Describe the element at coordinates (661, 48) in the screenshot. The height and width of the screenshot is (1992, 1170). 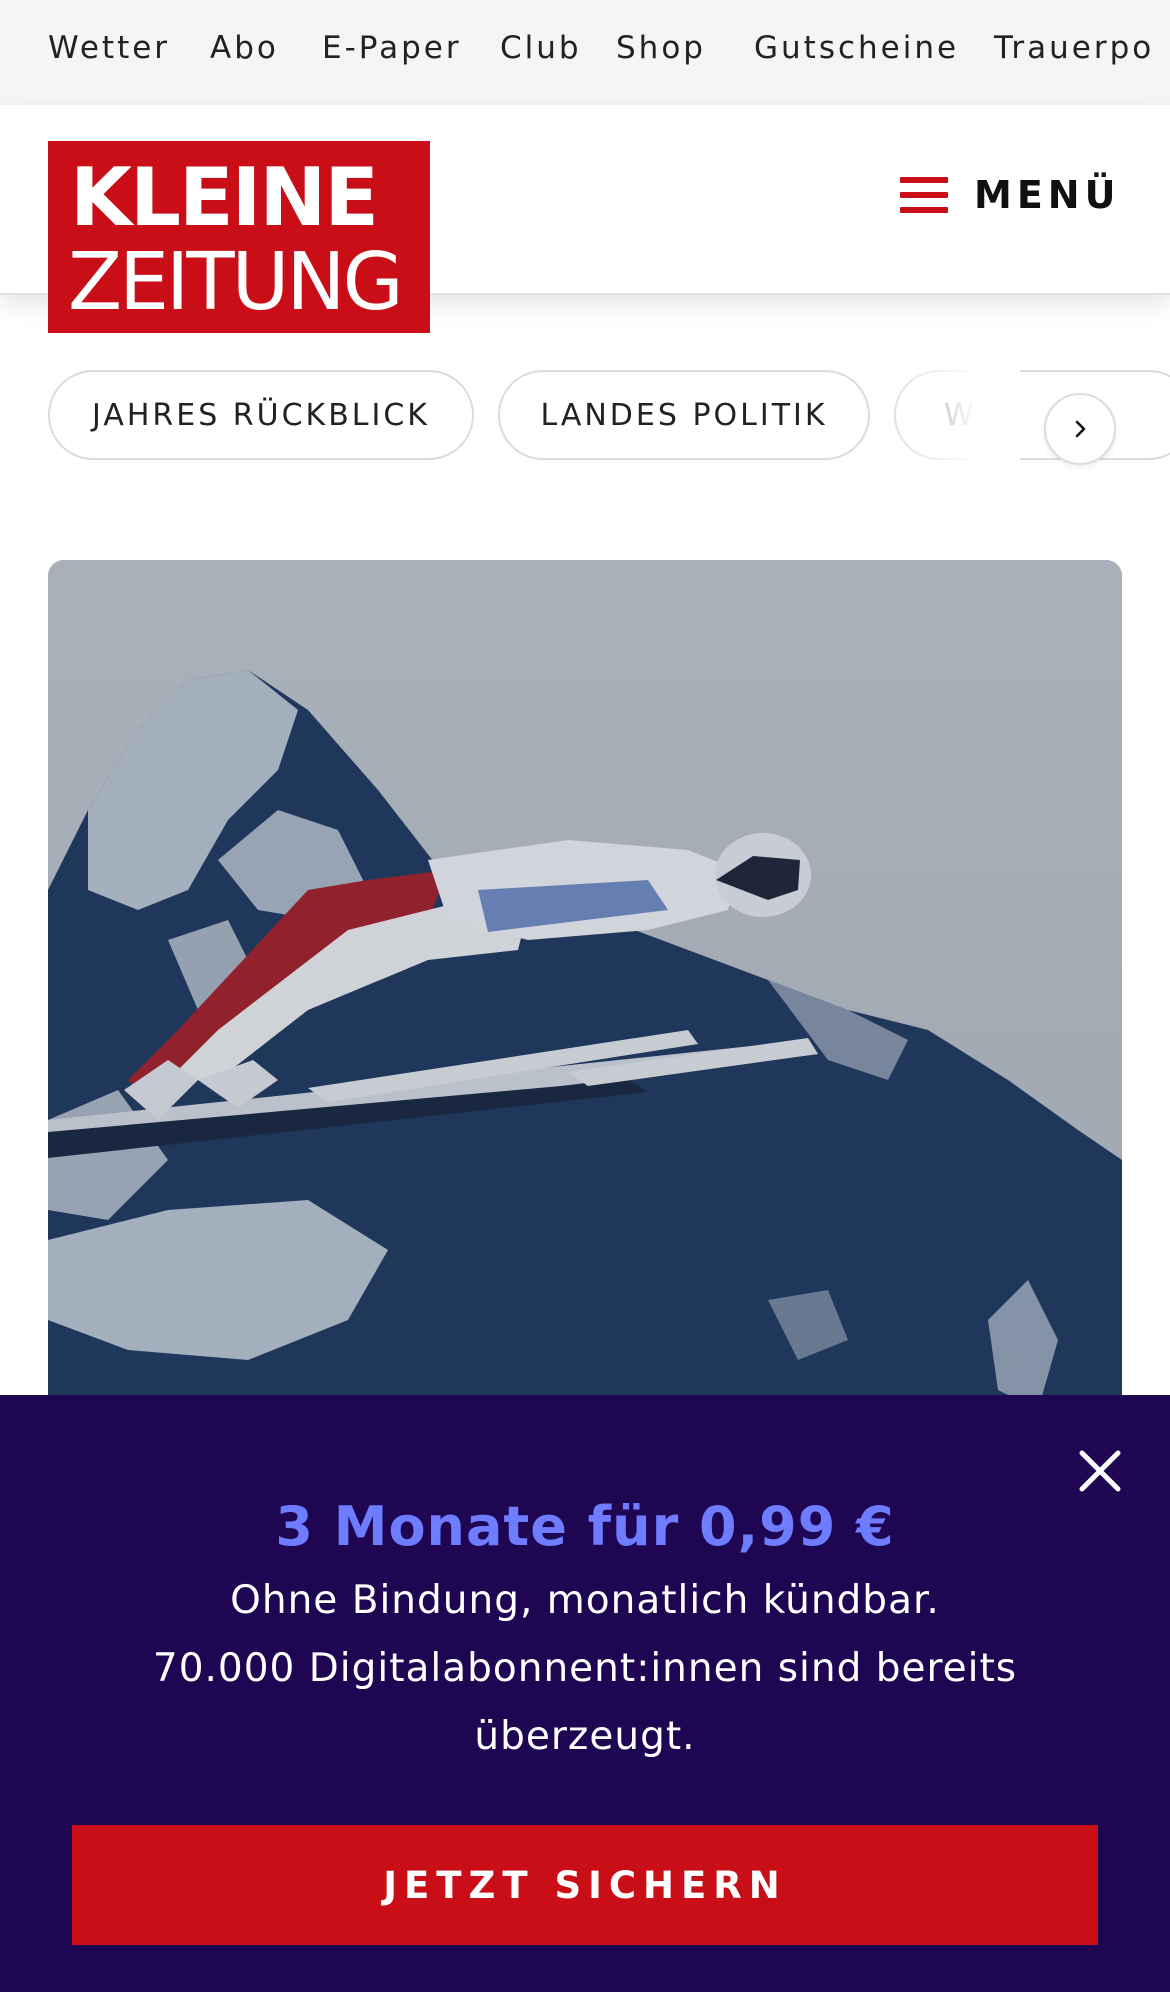
I see `nav-link-shop: Shop` at that location.